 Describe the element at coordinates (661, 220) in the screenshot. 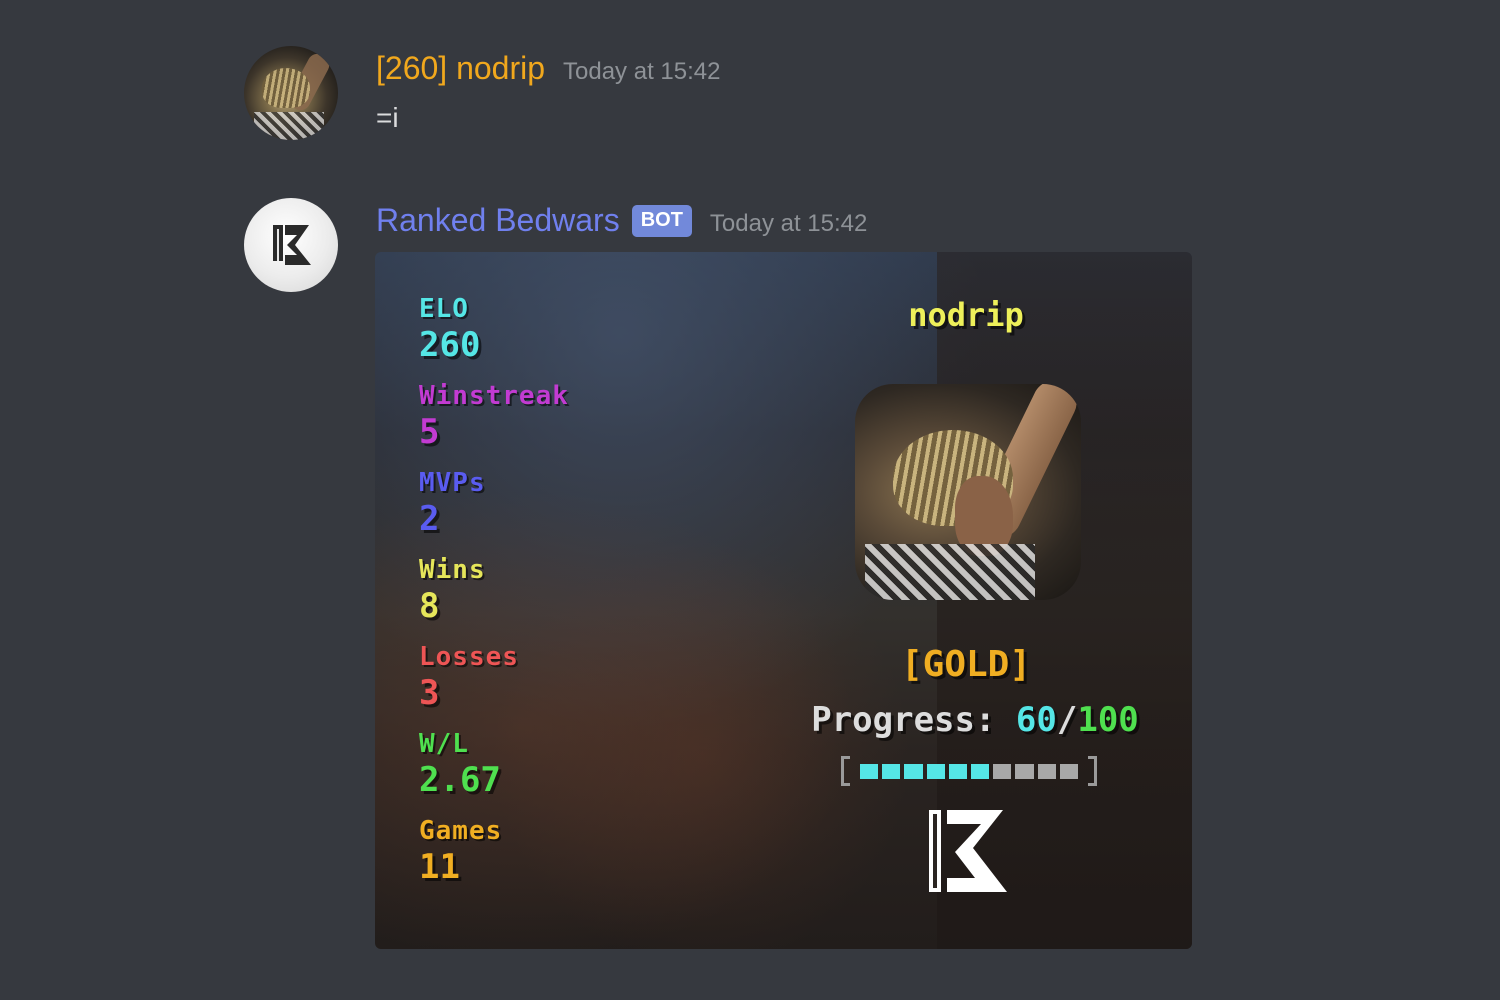

I see `bot-badge: BOT` at that location.